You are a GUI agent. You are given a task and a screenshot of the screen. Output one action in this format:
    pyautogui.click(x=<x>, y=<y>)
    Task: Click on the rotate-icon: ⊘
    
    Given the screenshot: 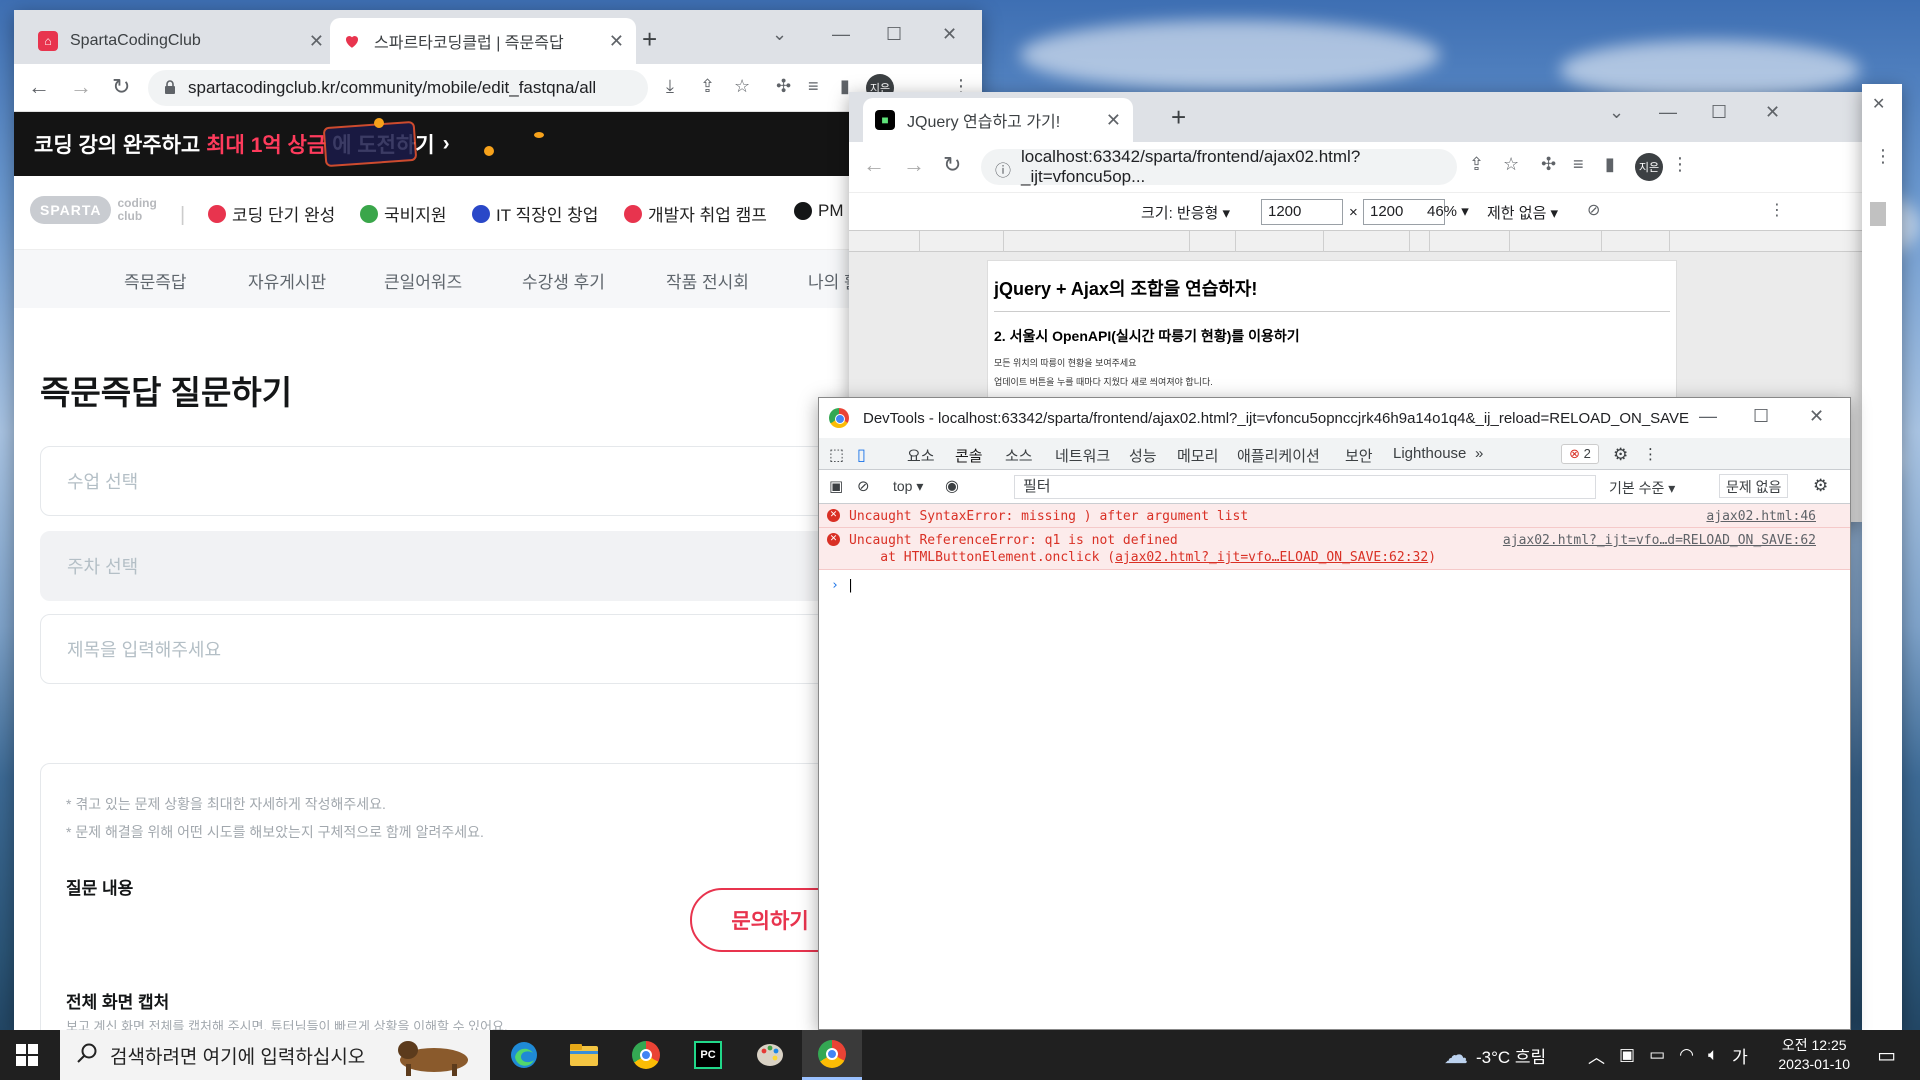 What is the action you would take?
    pyautogui.click(x=1593, y=210)
    